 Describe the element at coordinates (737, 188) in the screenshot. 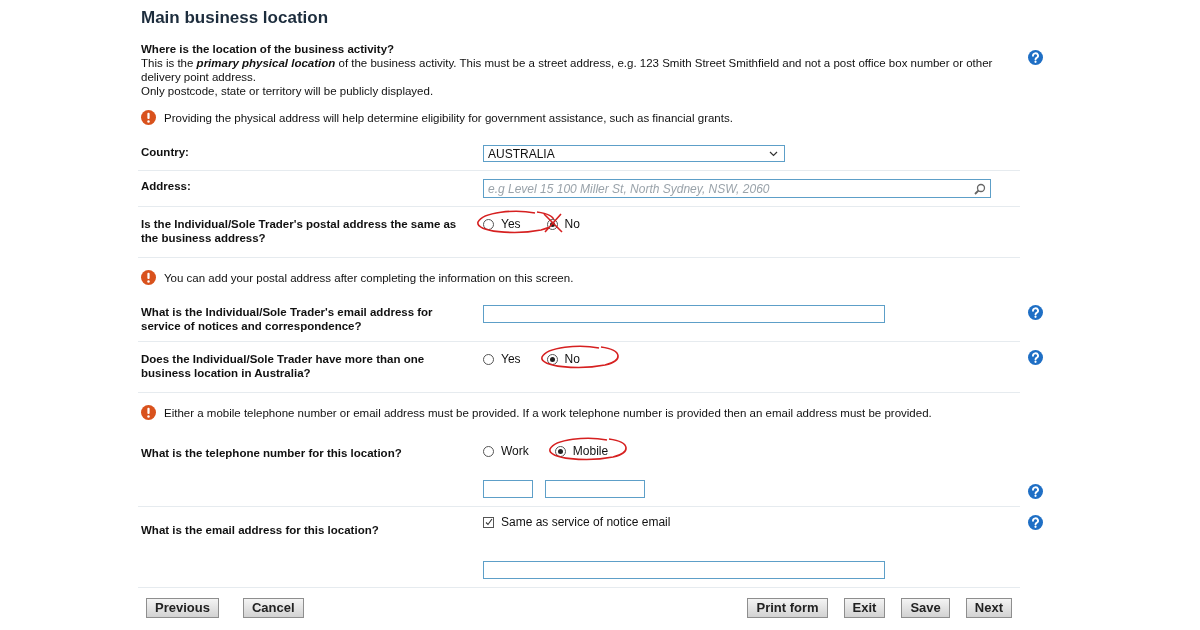

I see `address-search-field: e.g Level 15 100 Miller St, North Sydney, NSW, 2060` at that location.